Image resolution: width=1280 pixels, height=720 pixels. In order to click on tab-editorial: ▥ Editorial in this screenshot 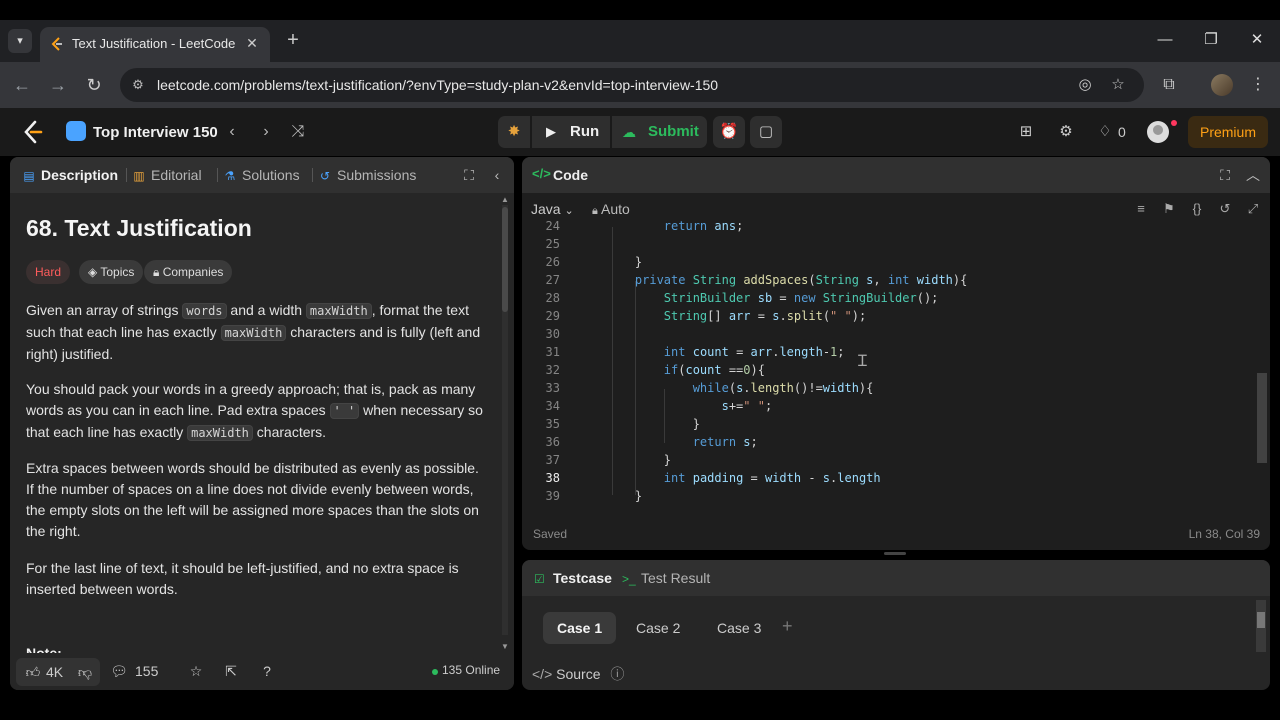, I will do `click(164, 175)`.